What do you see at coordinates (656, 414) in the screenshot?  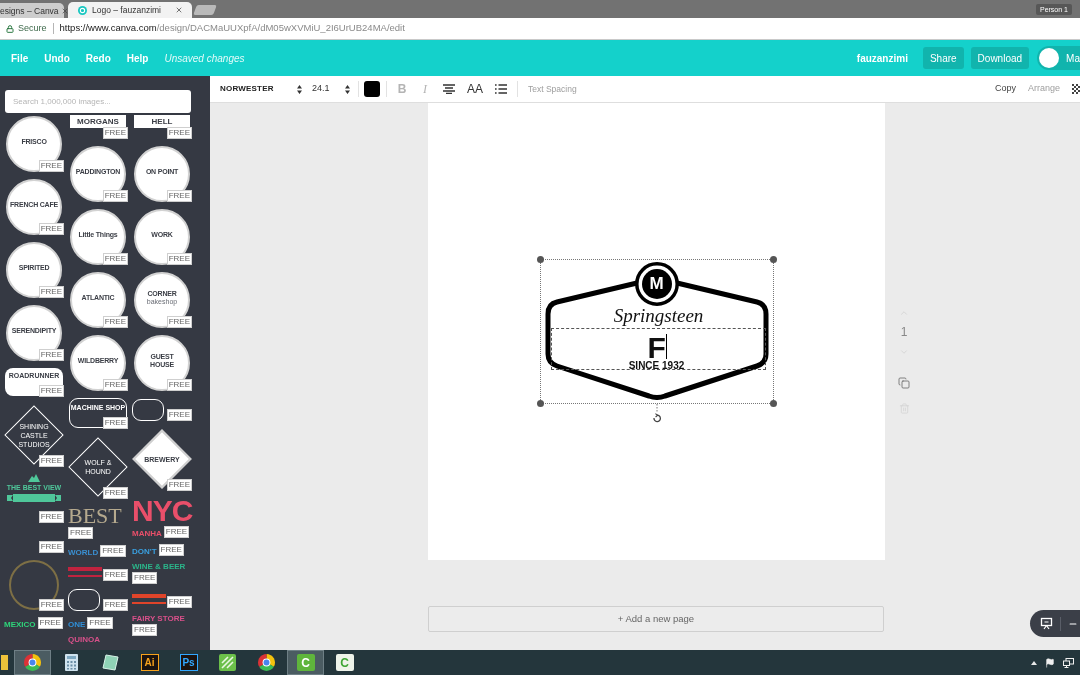 I see `rotate-handle-icon` at bounding box center [656, 414].